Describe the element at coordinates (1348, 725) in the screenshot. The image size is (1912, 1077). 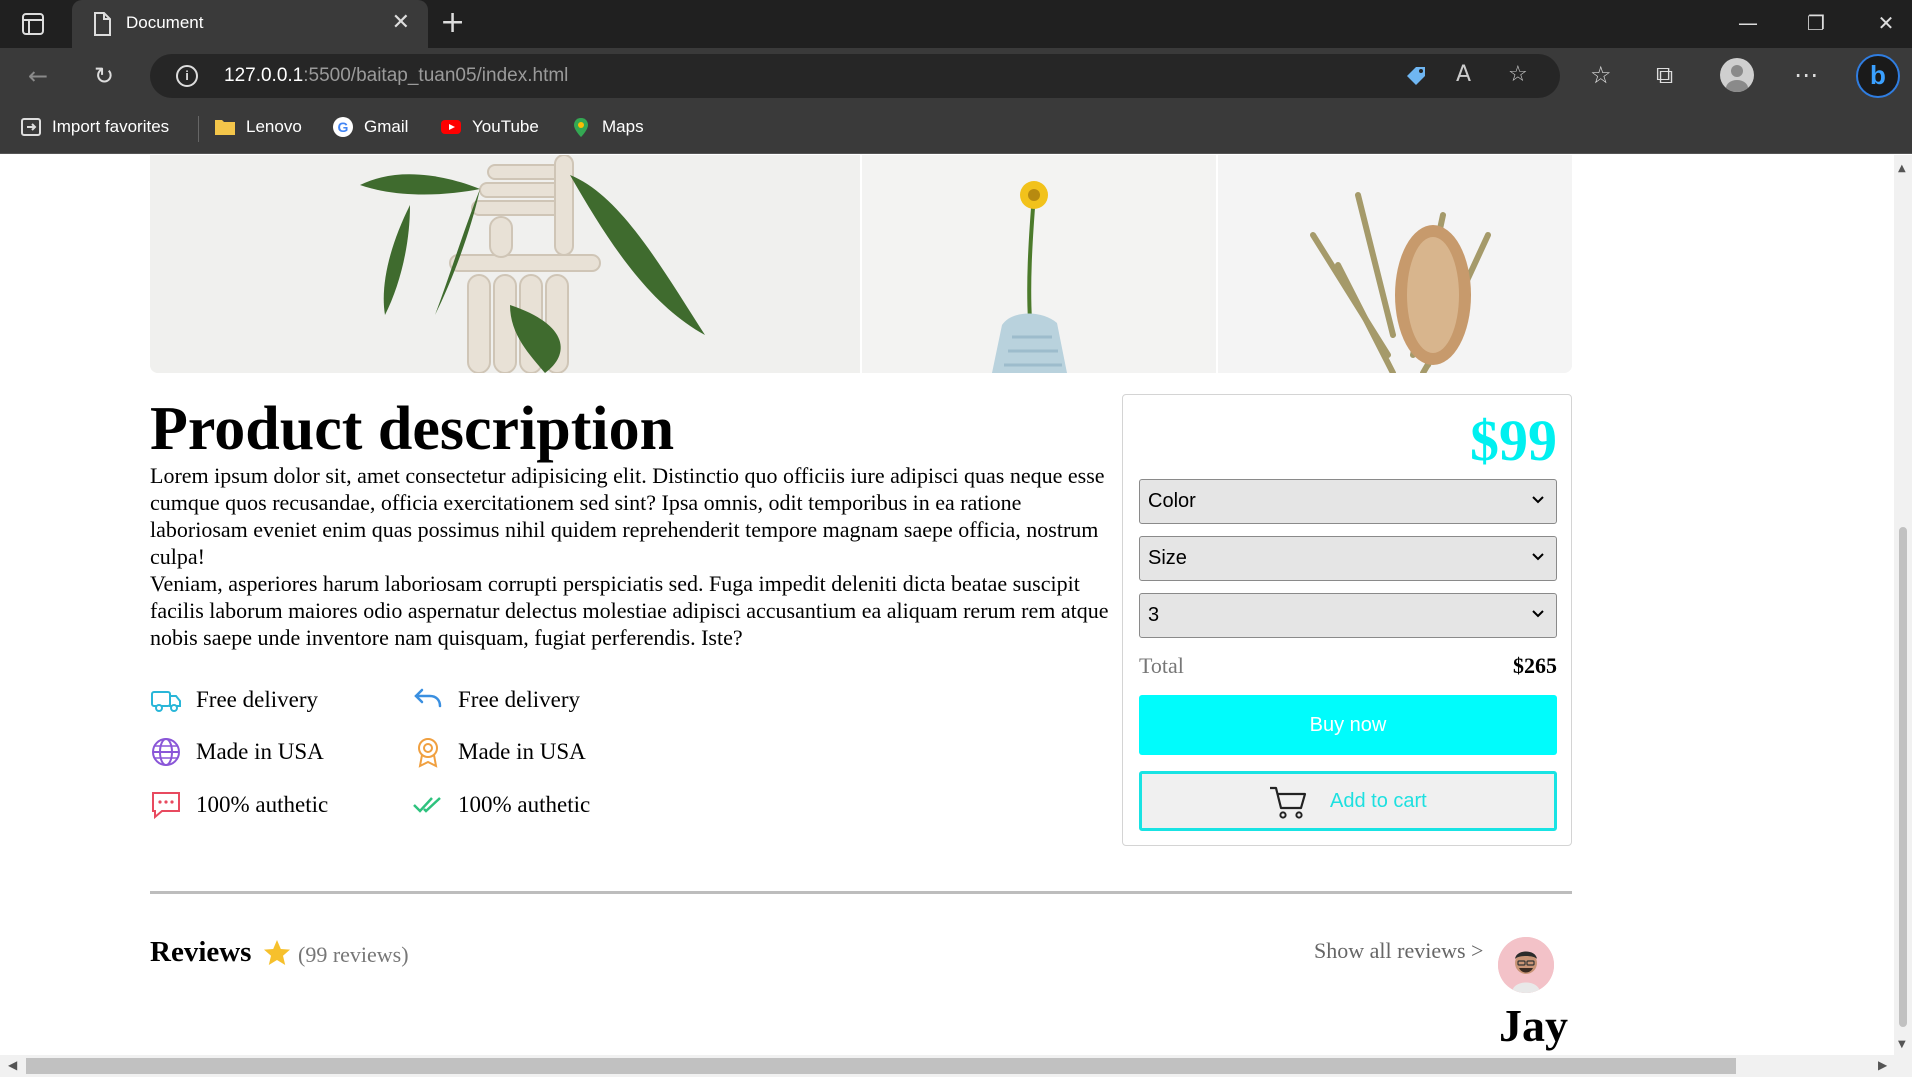
I see `buy-now-button: Buy now` at that location.